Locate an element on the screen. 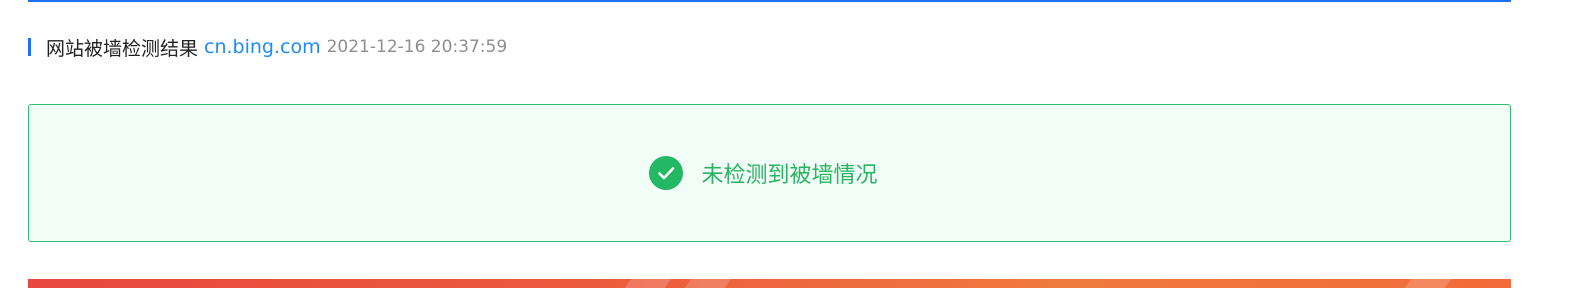 This screenshot has height=288, width=1586. heading-title: 网站被墙检测结果 is located at coordinates (122, 48).